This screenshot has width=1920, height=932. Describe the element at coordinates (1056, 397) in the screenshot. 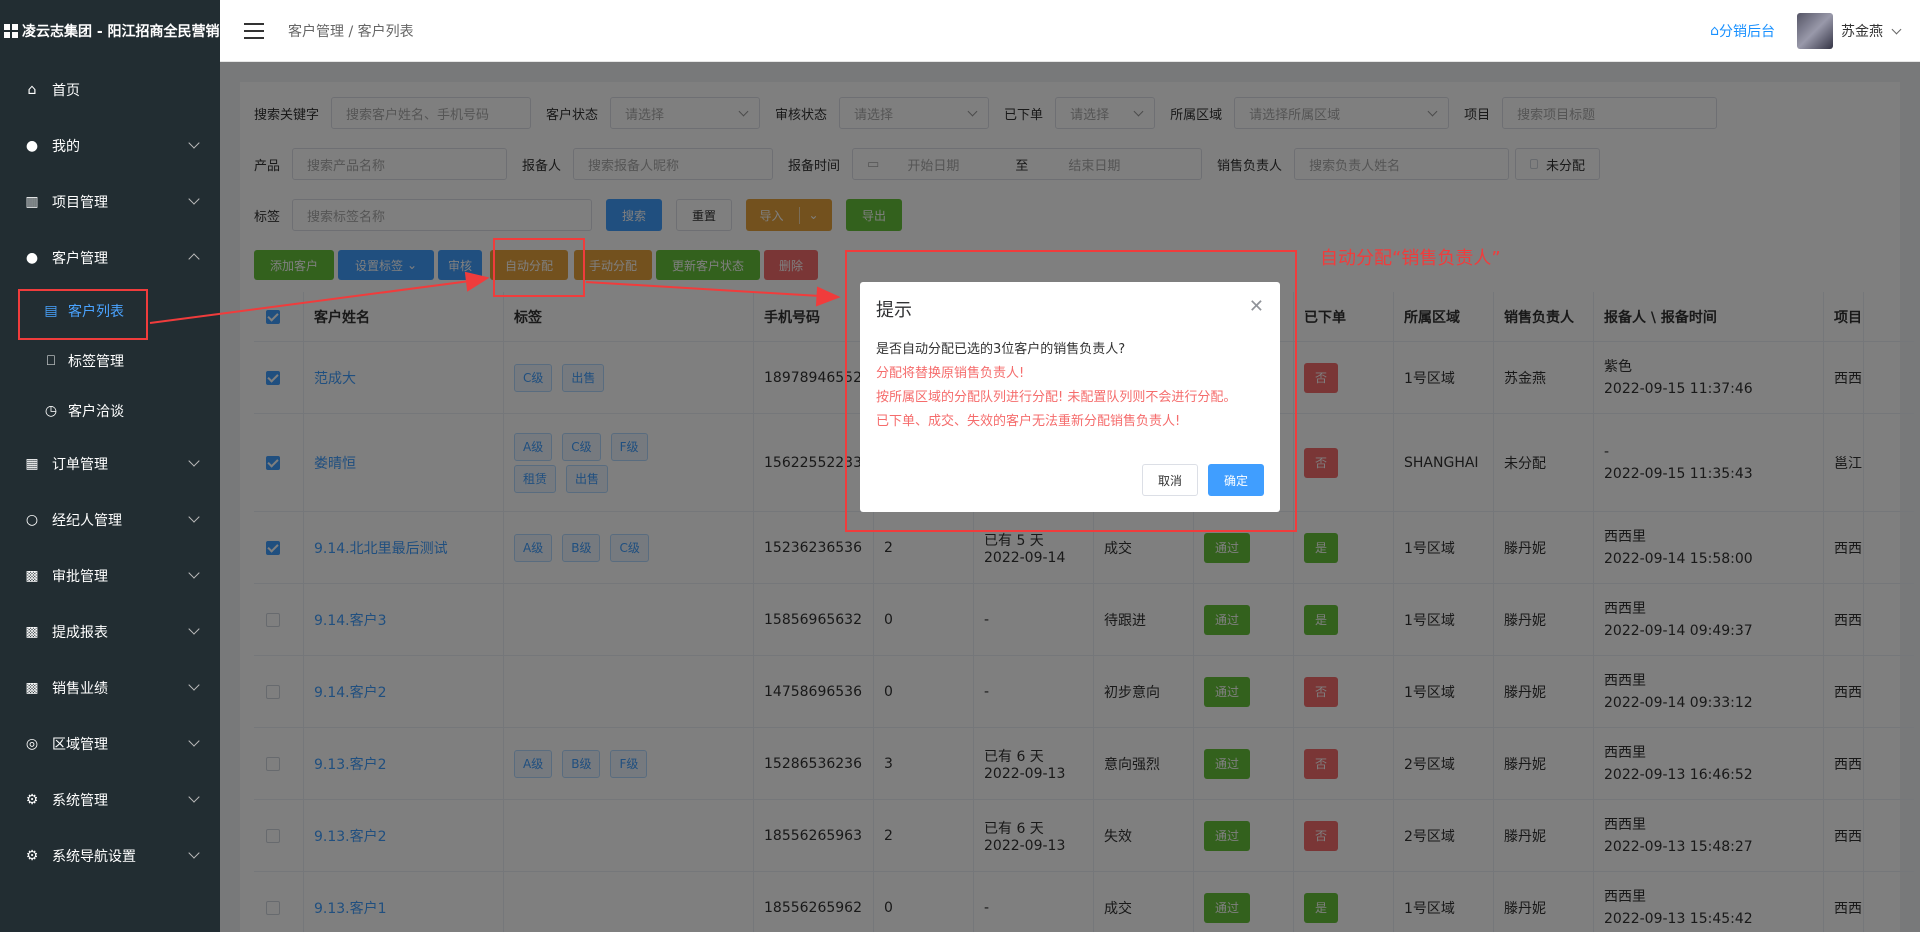

I see `dialog-warning-2: 按所属区域的分配队列进行分配! 未配置队列则不会进行分配。` at that location.